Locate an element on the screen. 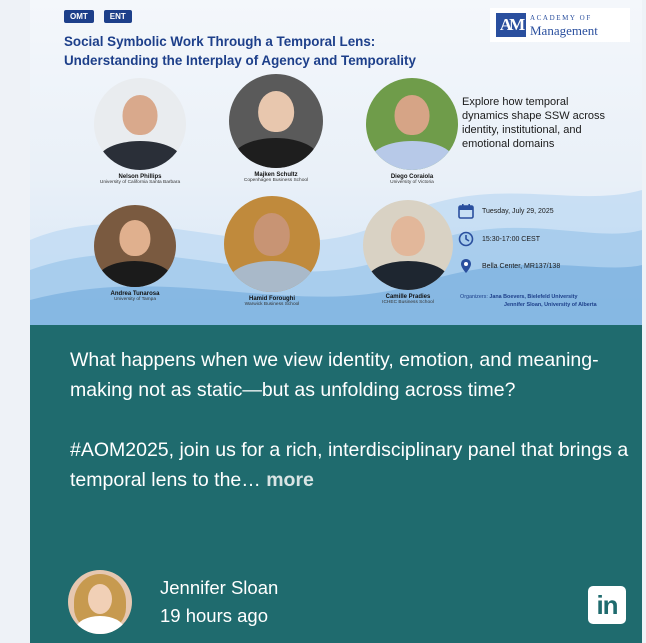  aom-logo: AM ACADEMY OF Management is located at coordinates (560, 25).